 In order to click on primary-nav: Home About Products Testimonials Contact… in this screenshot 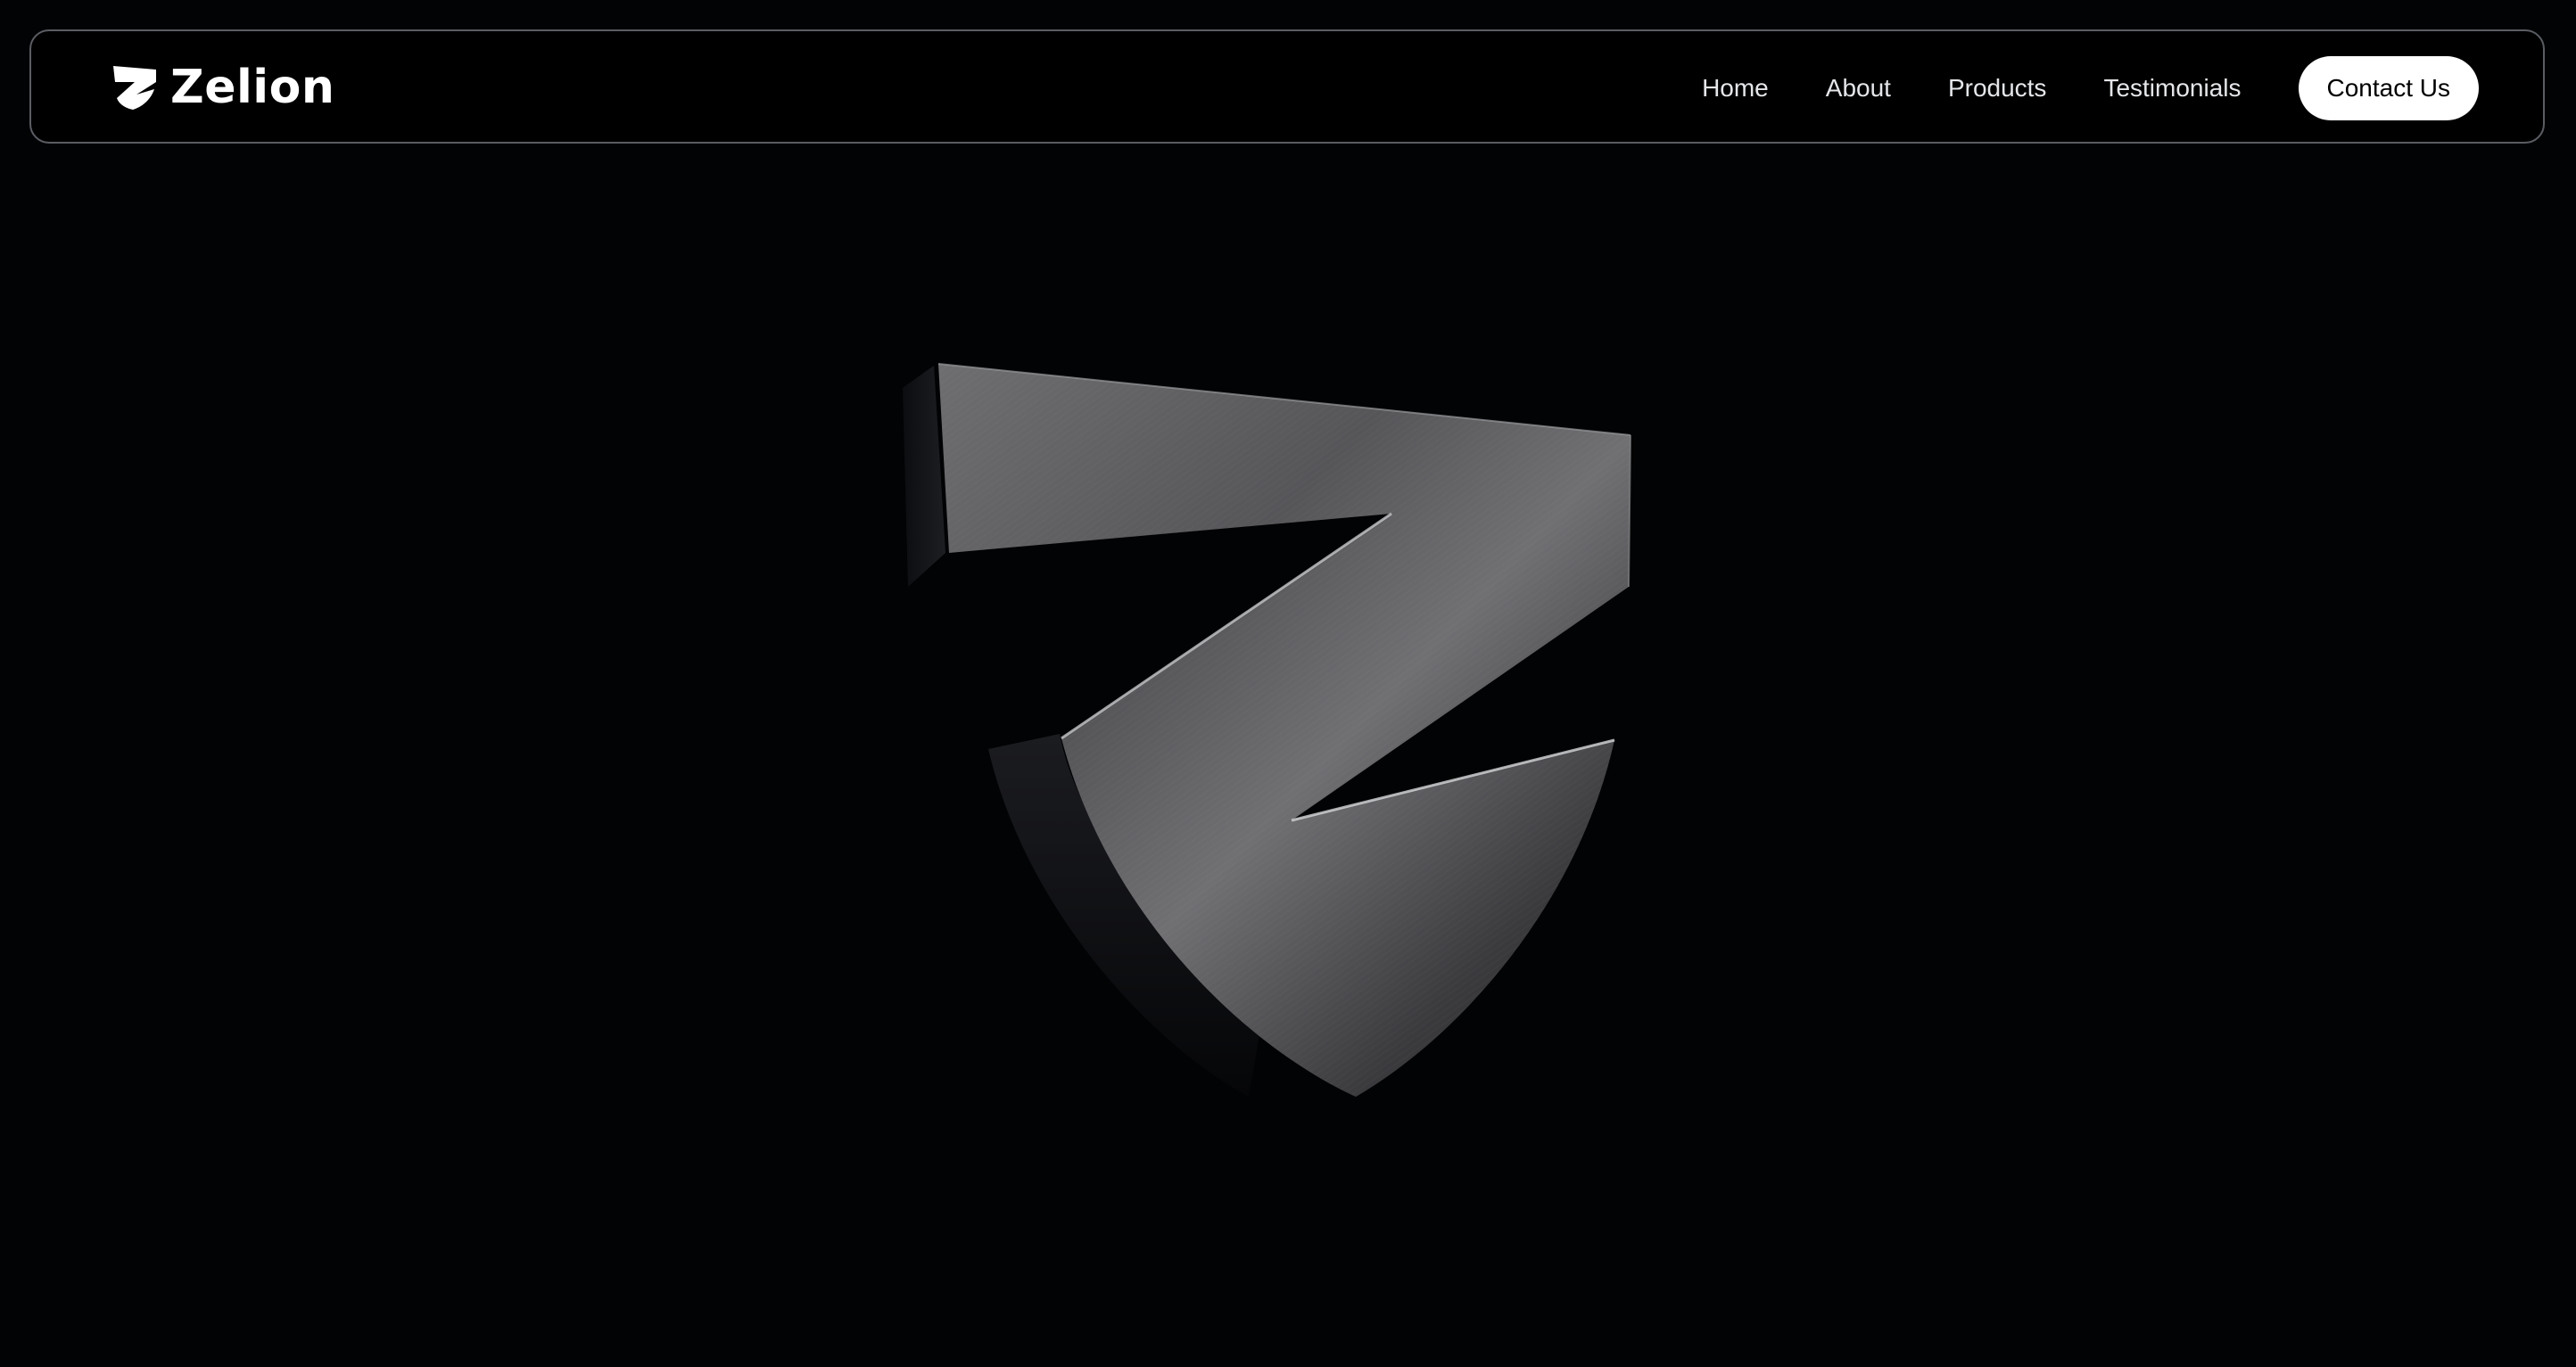, I will do `click(2091, 88)`.